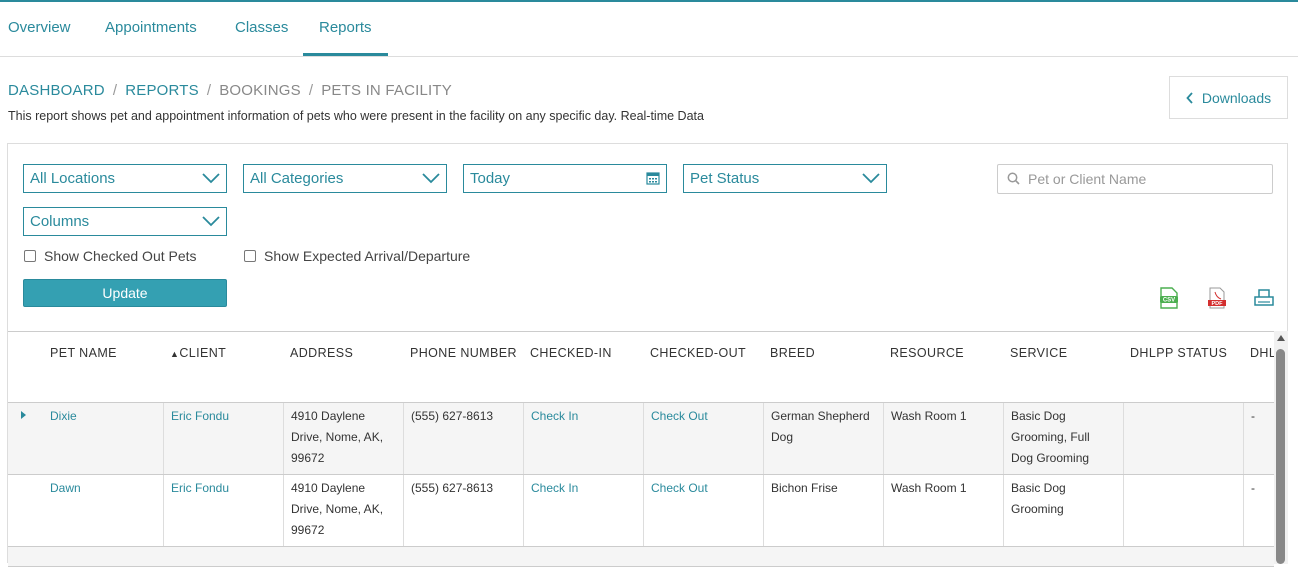 Image resolution: width=1298 pixels, height=567 pixels. Describe the element at coordinates (792, 353) in the screenshot. I see `column-header-breed: BREED` at that location.